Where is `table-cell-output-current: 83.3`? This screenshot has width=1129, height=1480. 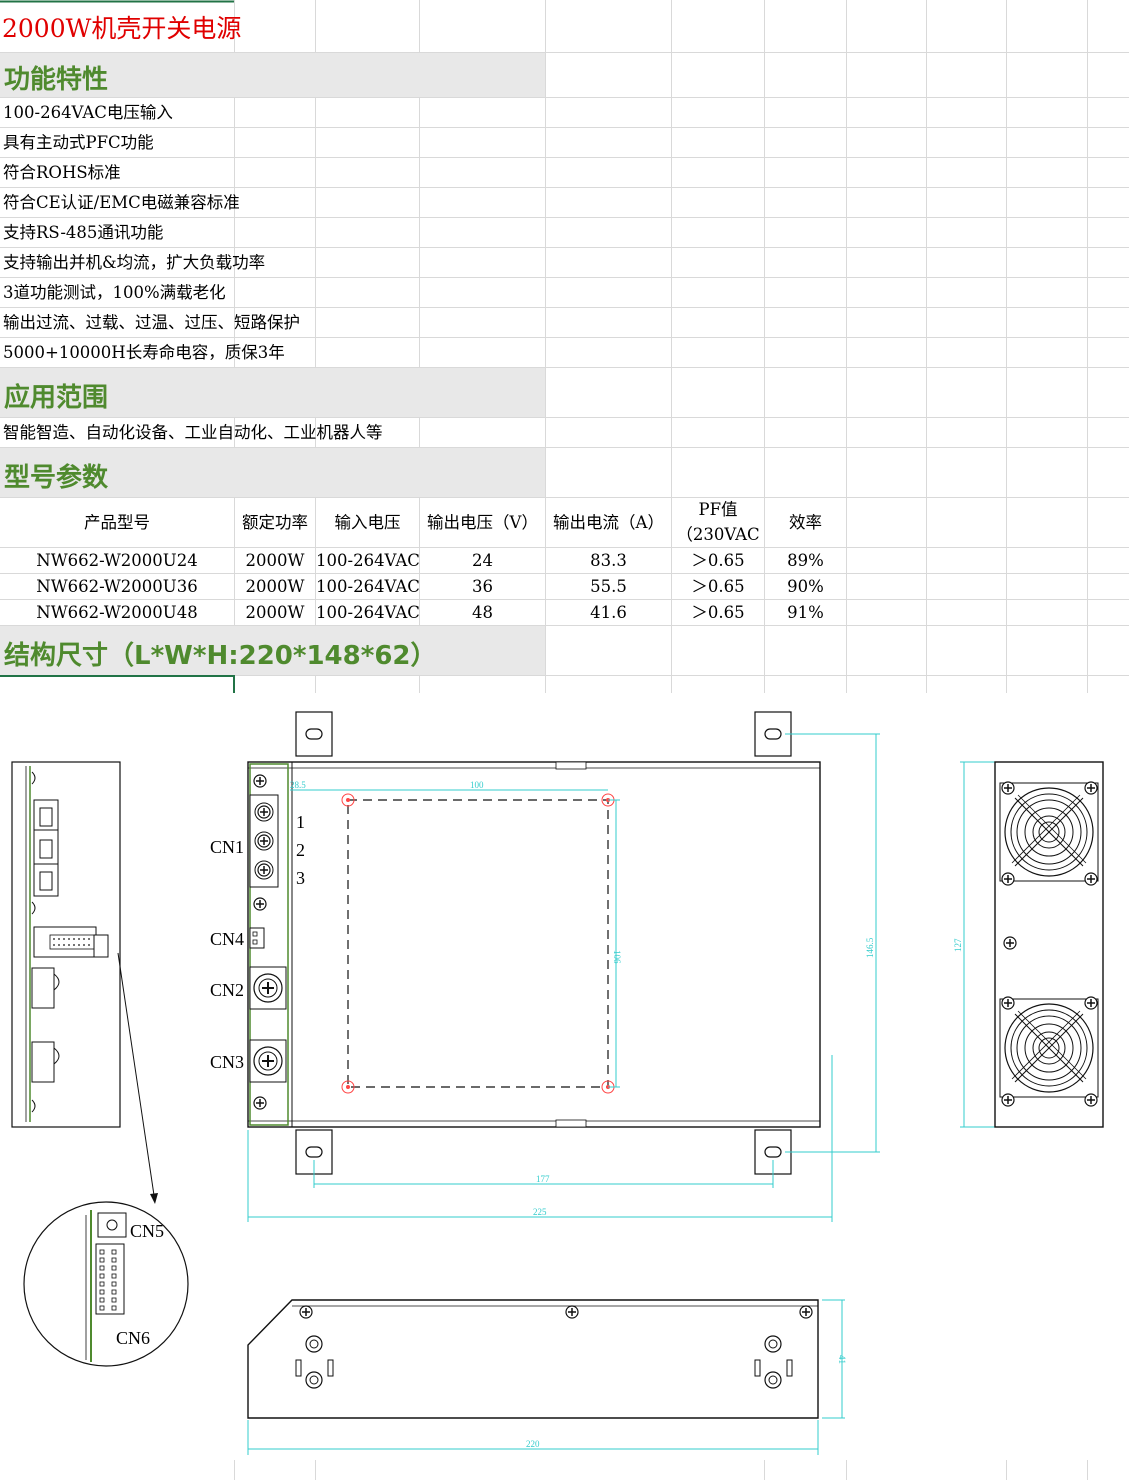
table-cell-output-current: 83.3 is located at coordinates (608, 560).